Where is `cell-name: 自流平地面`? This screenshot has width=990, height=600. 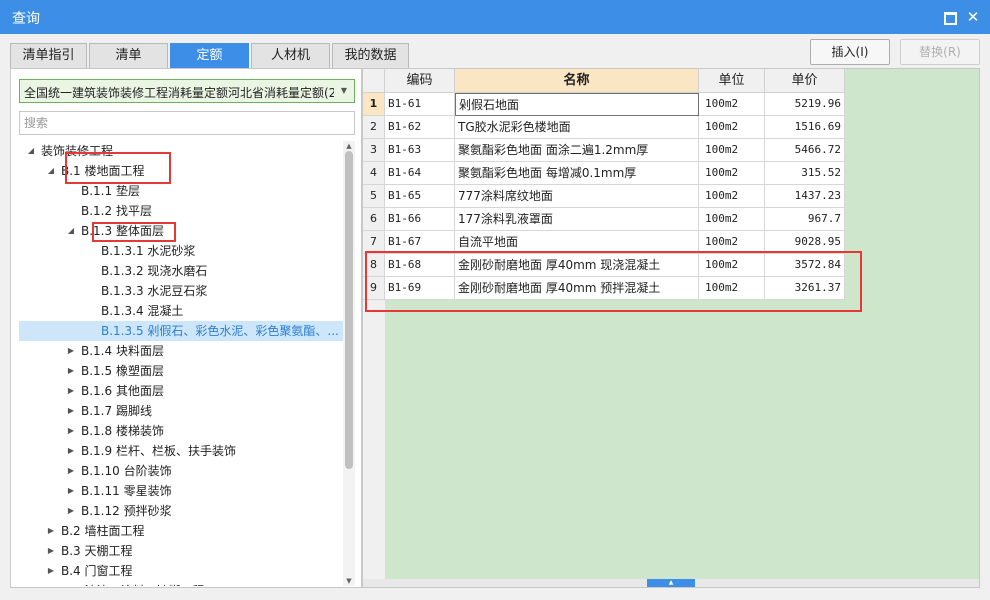 cell-name: 自流平地面 is located at coordinates (577, 242).